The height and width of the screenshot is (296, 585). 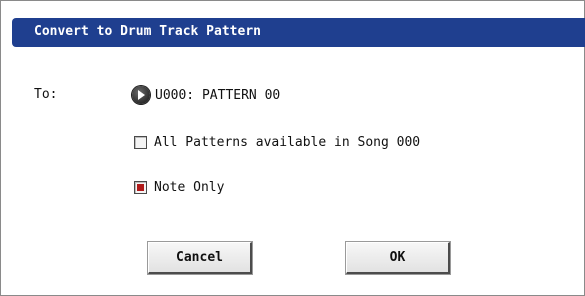 What do you see at coordinates (218, 95) in the screenshot?
I see `pattern-value: U000: PATTERN 00` at bounding box center [218, 95].